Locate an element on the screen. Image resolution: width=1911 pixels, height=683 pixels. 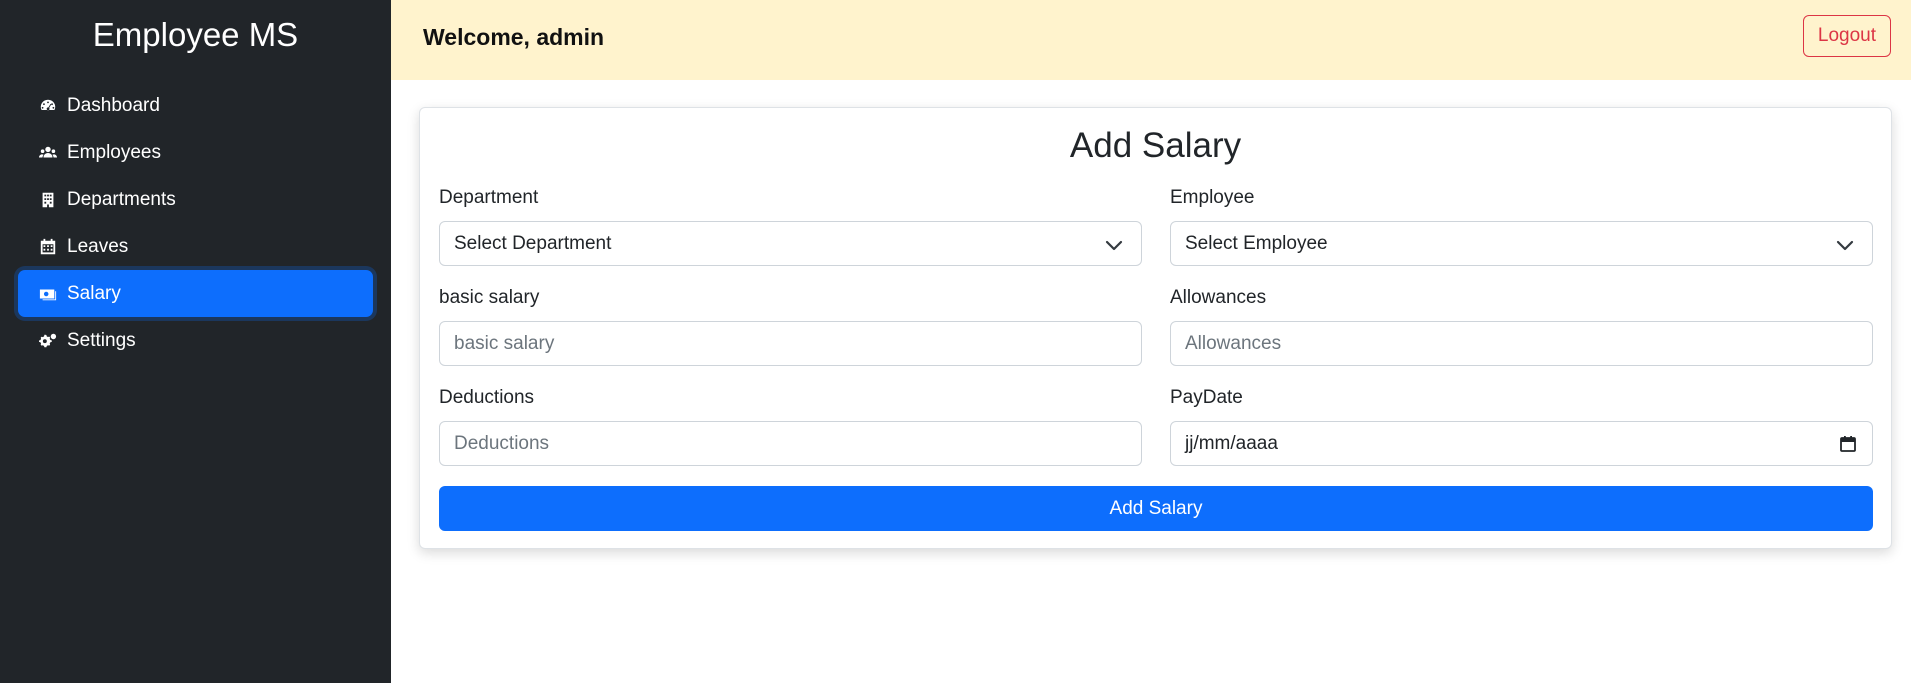
department-field: Department Select Department is located at coordinates (790, 227).